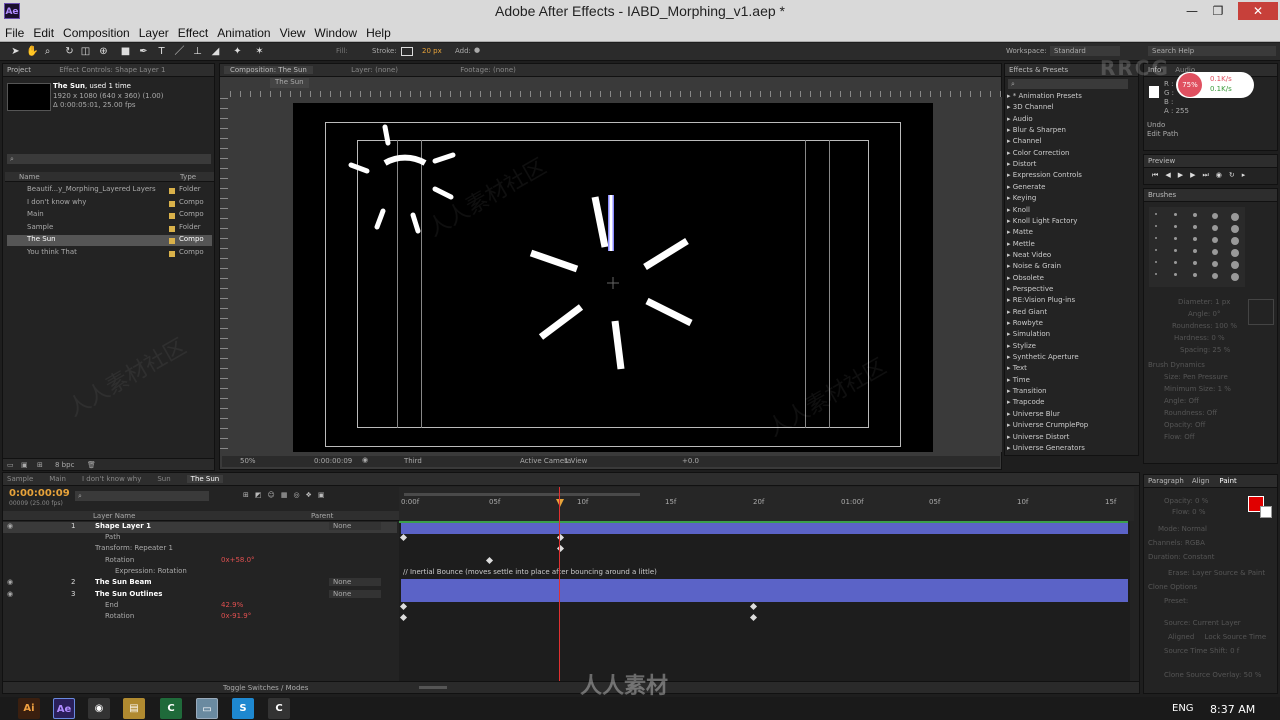 The image size is (1280, 720). Describe the element at coordinates (374, 70) in the screenshot. I see `tab-layer: Layer: (none)` at that location.